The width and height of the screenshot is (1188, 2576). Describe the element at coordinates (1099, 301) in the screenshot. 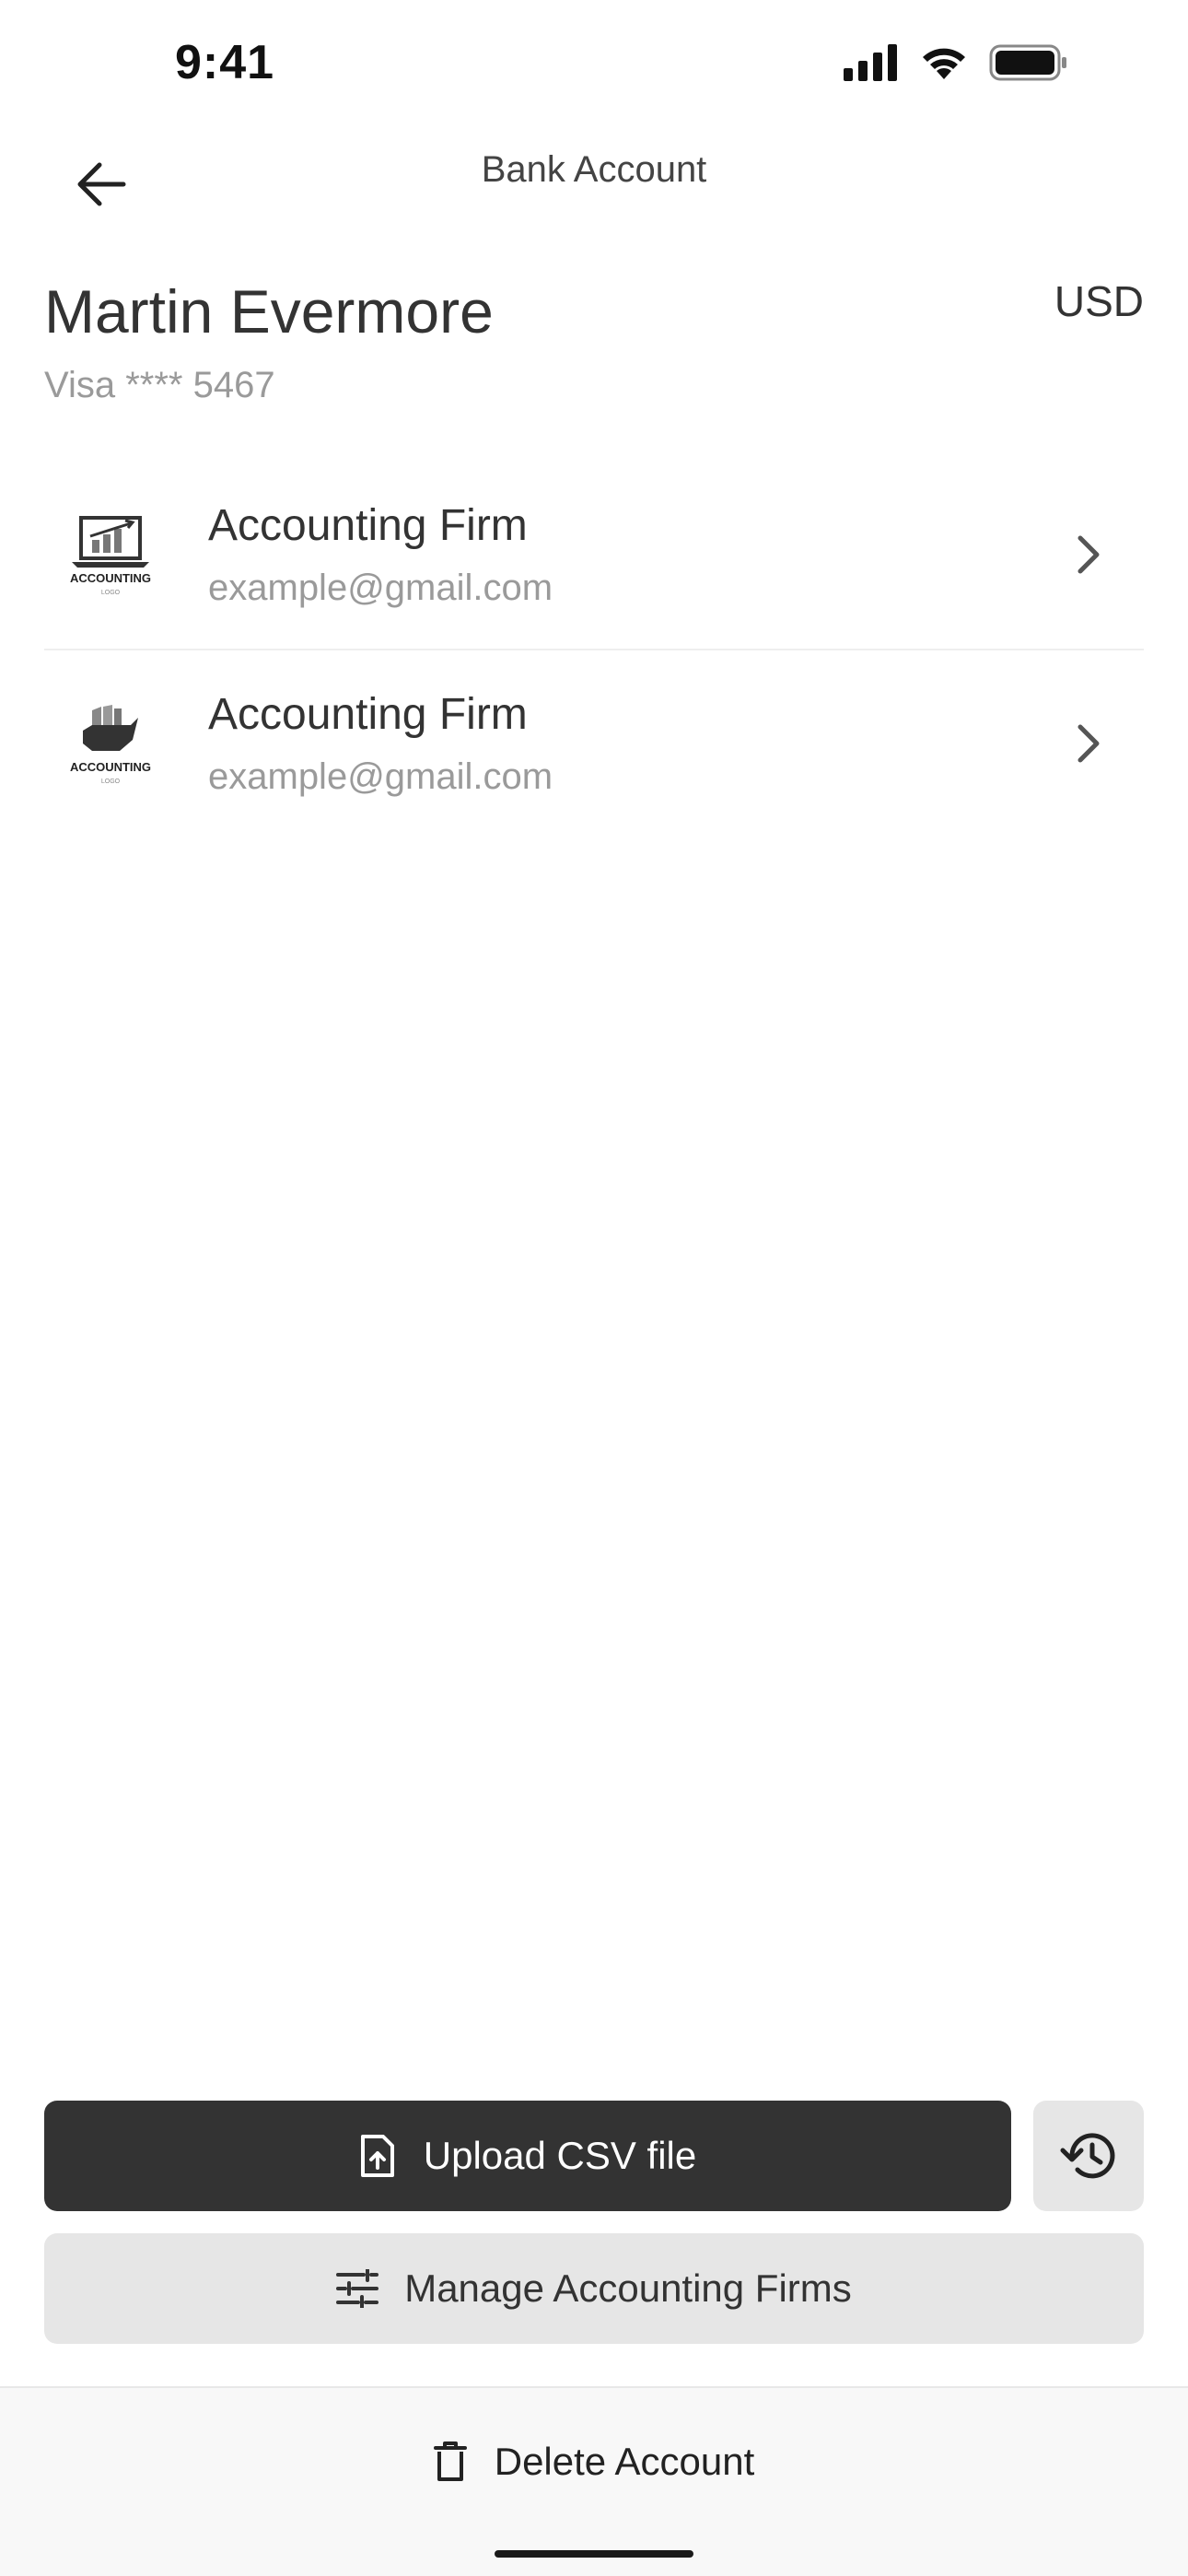

I see `currency-label: USD` at that location.